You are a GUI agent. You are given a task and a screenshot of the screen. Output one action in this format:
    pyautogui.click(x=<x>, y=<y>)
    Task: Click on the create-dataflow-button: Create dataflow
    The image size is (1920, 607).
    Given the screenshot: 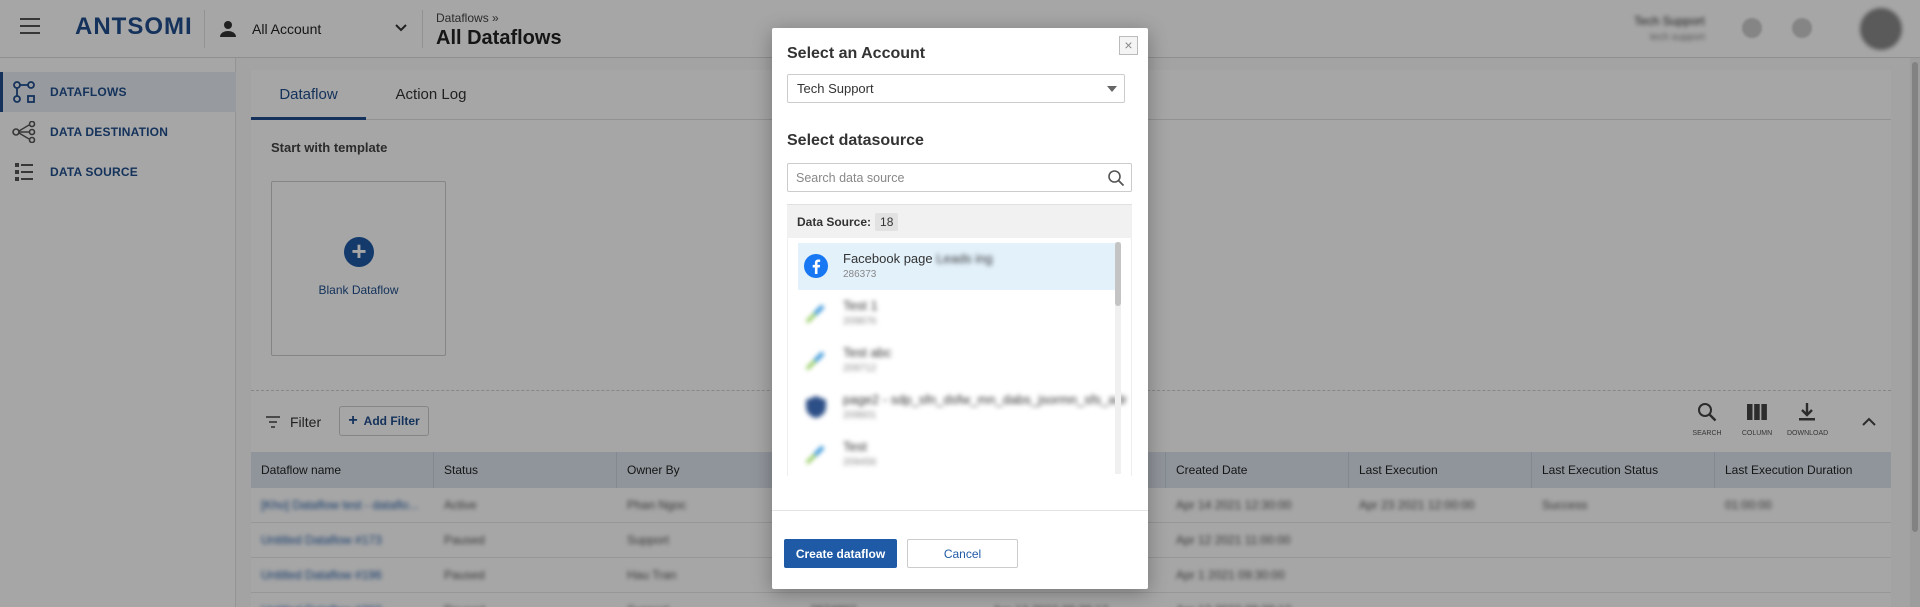 What is the action you would take?
    pyautogui.click(x=840, y=553)
    